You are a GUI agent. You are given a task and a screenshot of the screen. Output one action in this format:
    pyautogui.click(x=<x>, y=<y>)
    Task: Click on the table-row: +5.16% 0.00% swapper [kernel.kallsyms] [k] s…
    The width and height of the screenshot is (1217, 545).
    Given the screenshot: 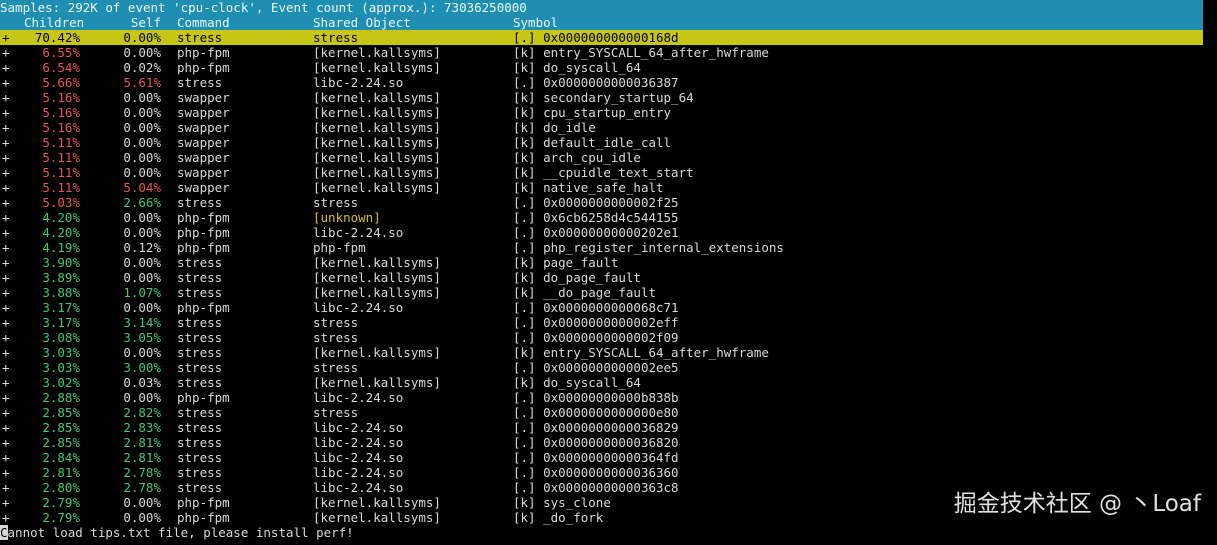 What is the action you would take?
    pyautogui.click(x=601, y=97)
    